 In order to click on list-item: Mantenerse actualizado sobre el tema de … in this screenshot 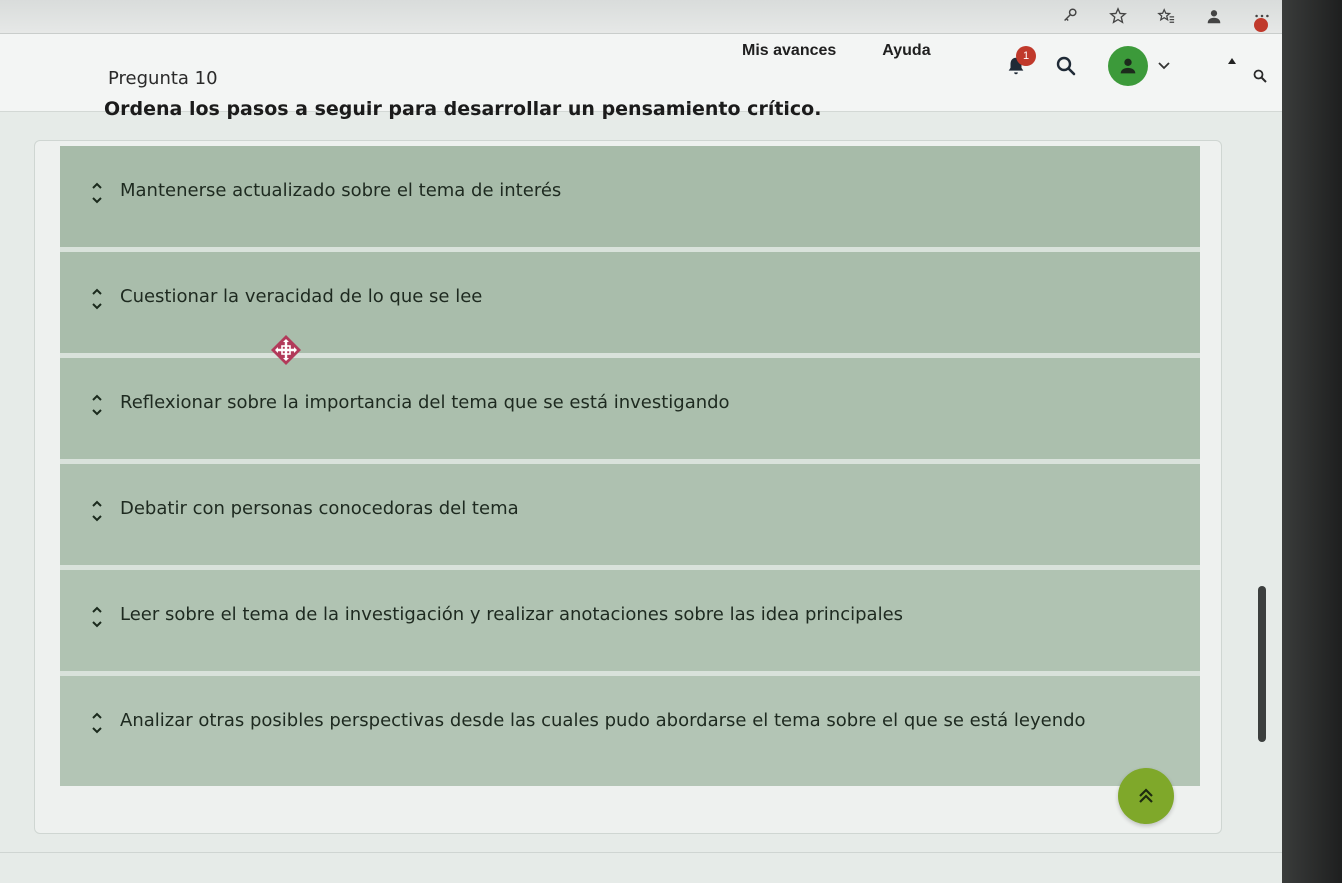, I will do `click(630, 199)`.